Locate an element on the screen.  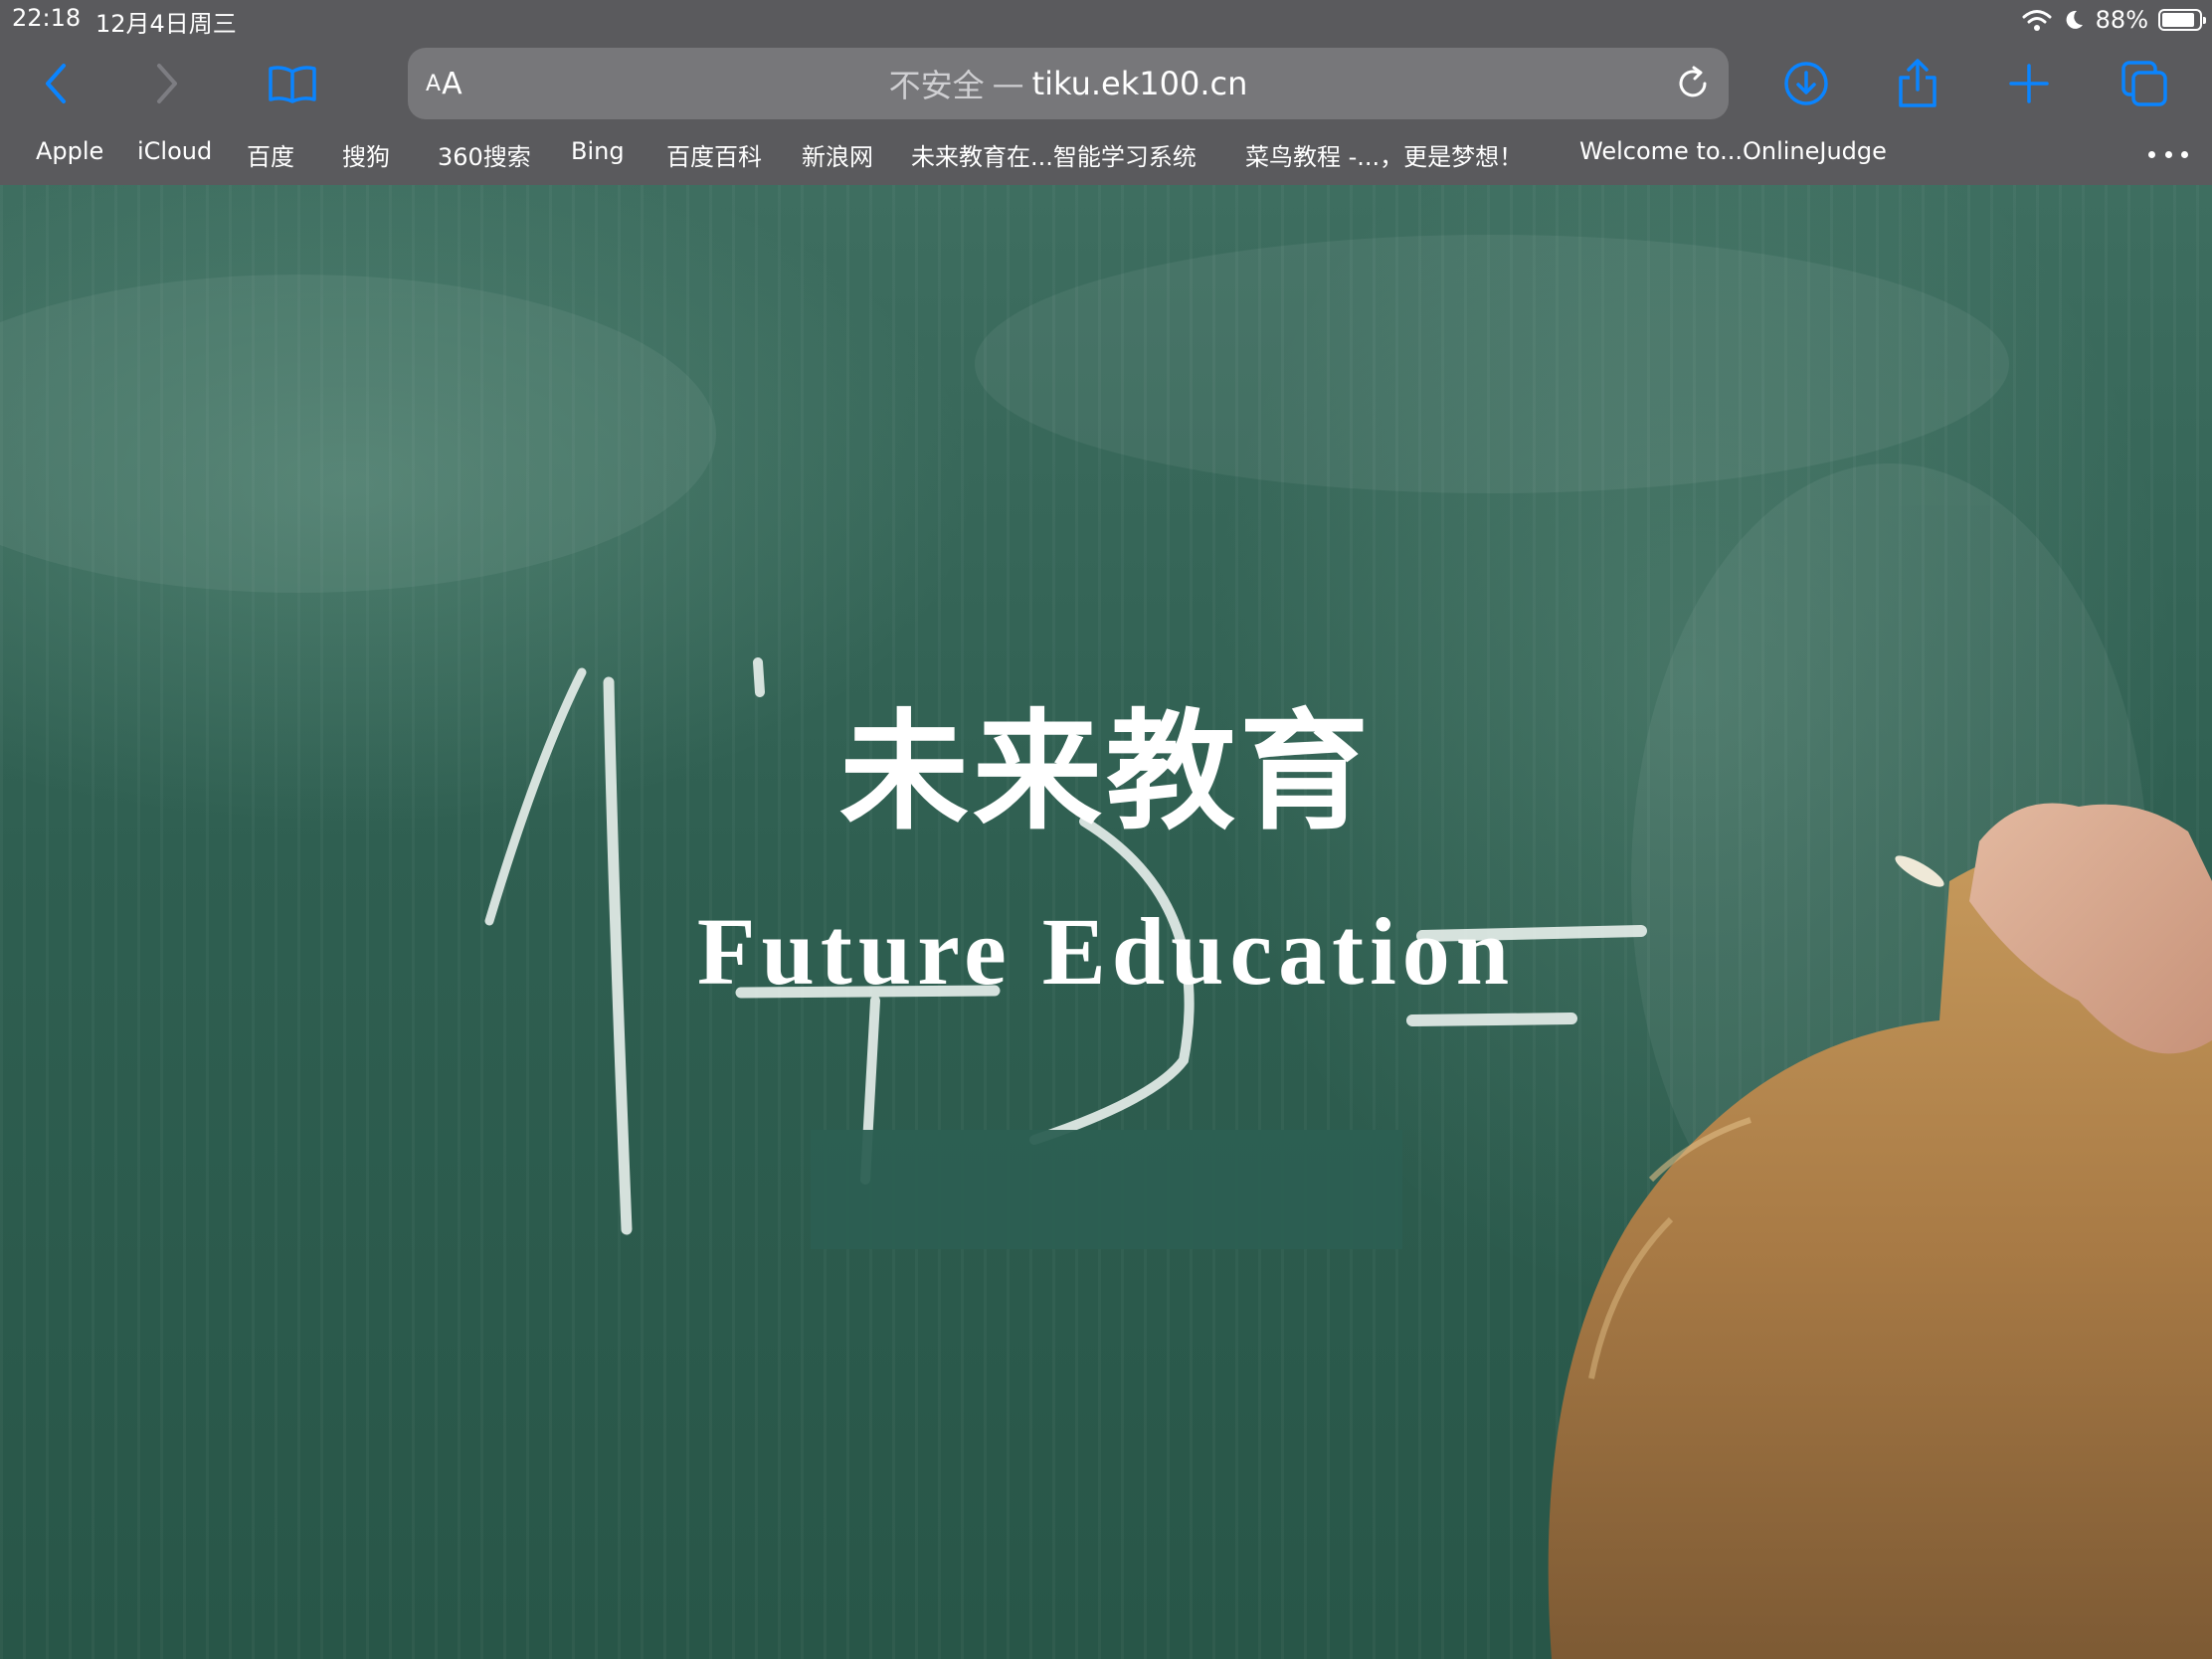
url-domain: tiku.ek100.cn is located at coordinates (1139, 83).